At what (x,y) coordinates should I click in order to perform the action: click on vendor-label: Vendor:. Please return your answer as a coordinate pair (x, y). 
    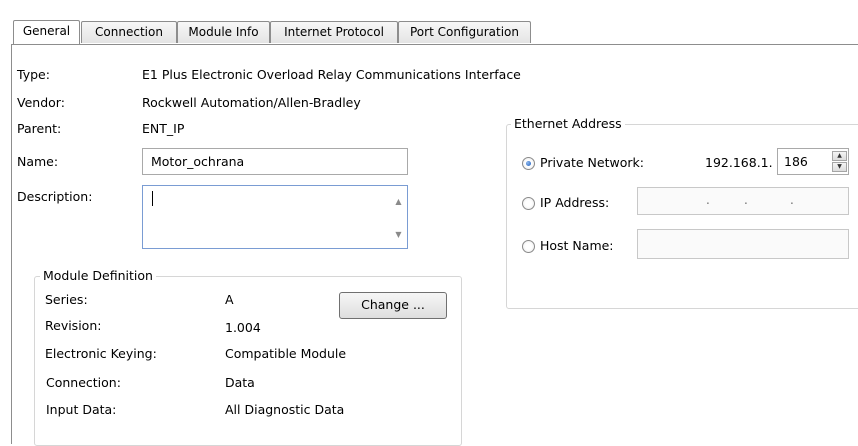
    Looking at the image, I should click on (41, 102).